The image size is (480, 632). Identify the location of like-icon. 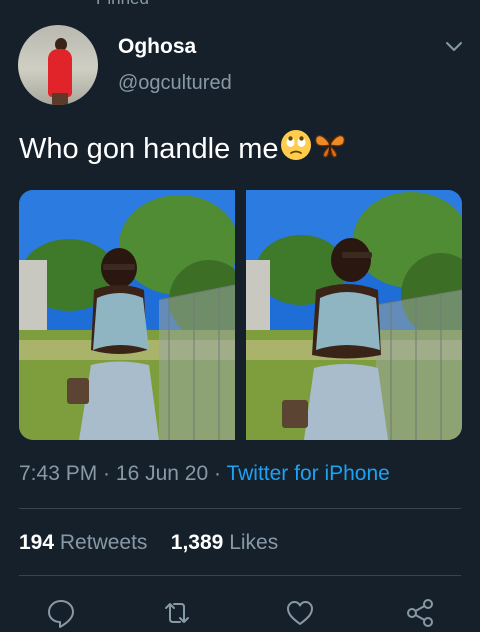
(300, 613).